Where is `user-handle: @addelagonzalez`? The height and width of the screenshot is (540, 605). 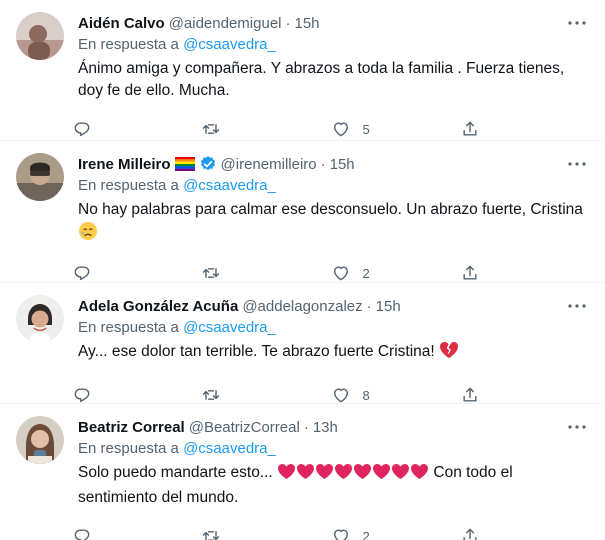 user-handle: @addelagonzalez is located at coordinates (302, 306).